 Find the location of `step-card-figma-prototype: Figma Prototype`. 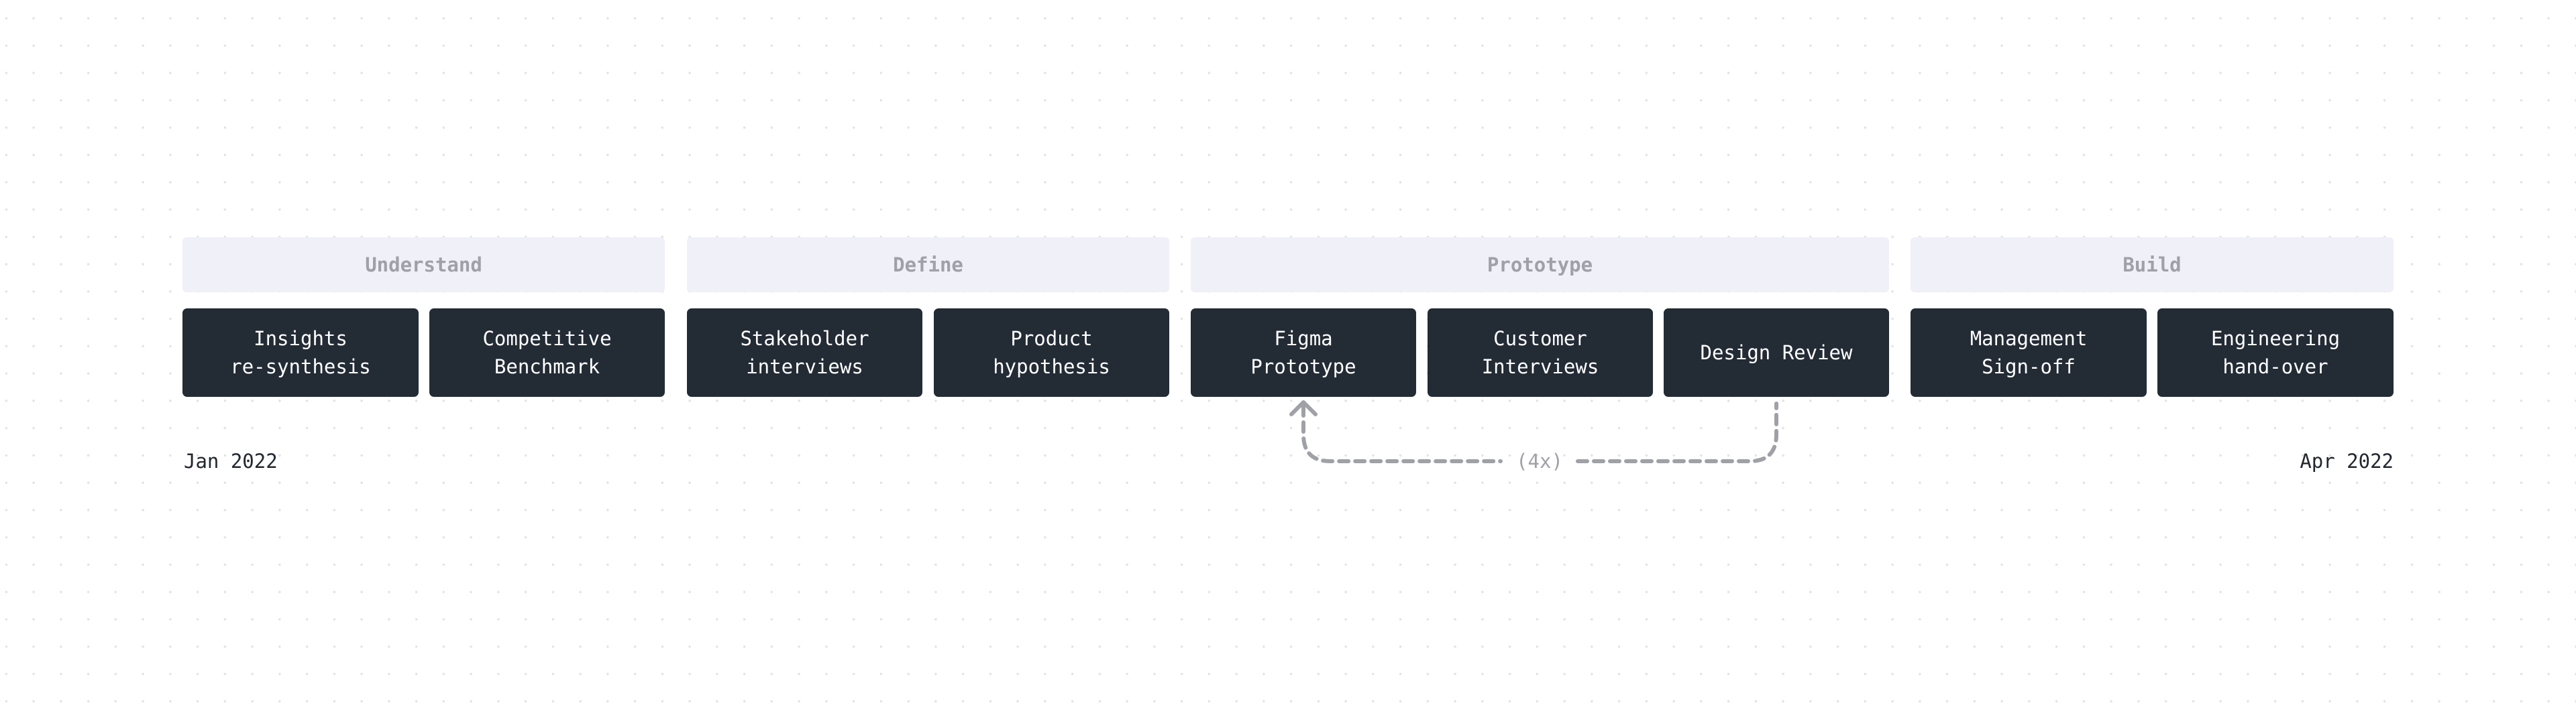

step-card-figma-prototype: Figma Prototype is located at coordinates (1303, 352).